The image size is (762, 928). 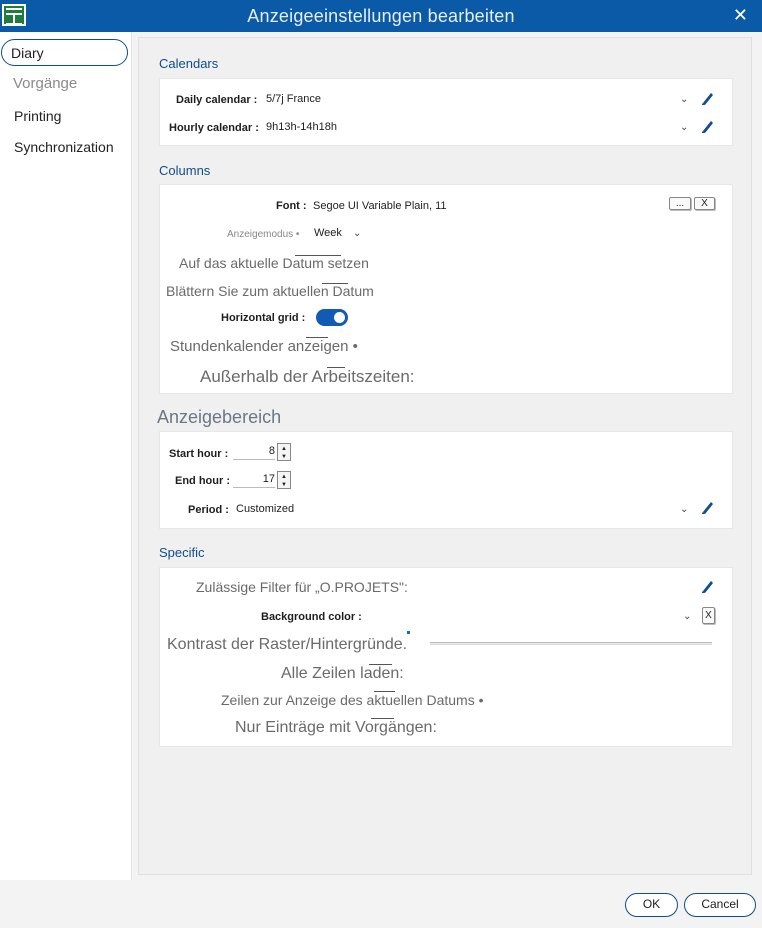 What do you see at coordinates (380, 206) in the screenshot?
I see `font-value: Segoe UI Variable Plain, 11` at bounding box center [380, 206].